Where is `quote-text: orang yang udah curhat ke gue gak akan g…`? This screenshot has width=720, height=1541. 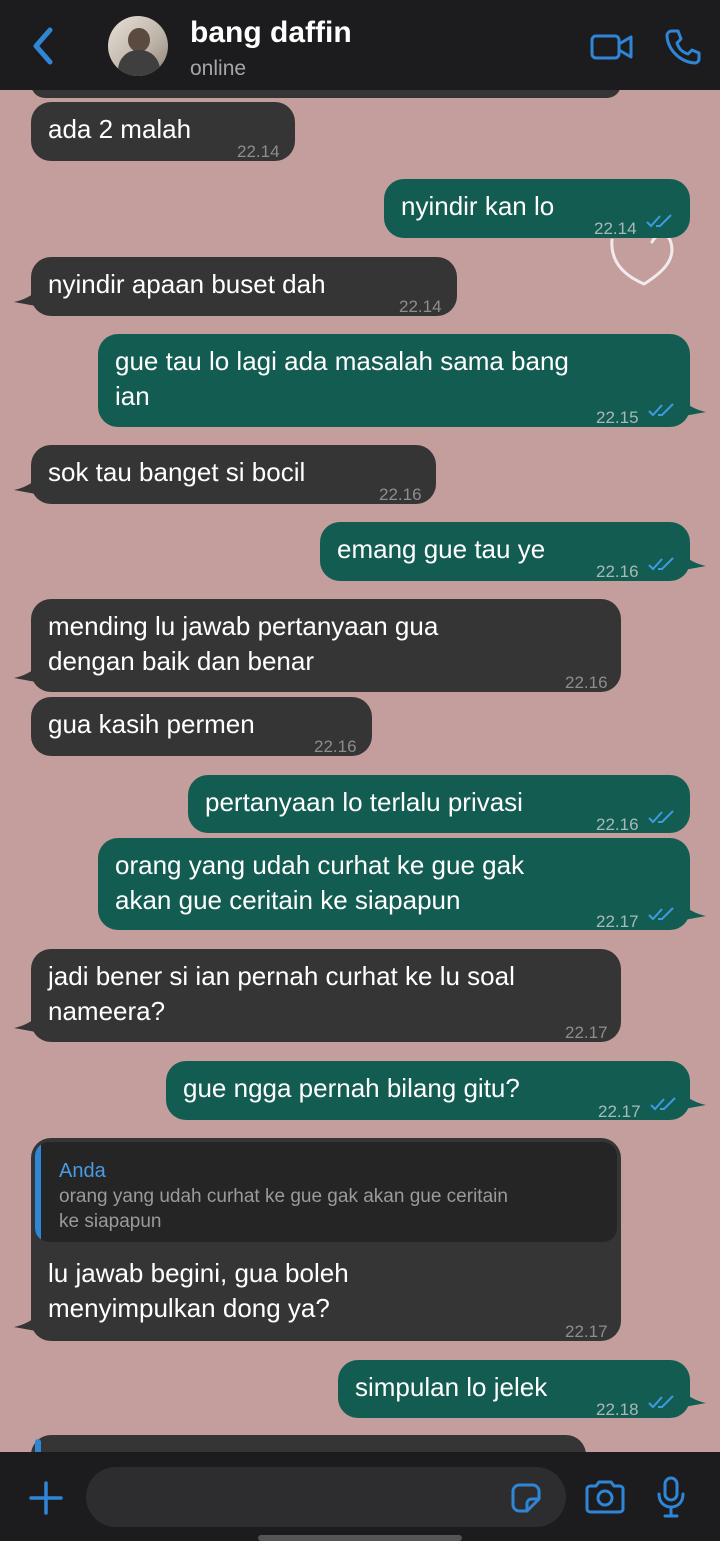
quote-text: orang yang udah curhat ke gue gak akan g… is located at coordinates (328, 1209).